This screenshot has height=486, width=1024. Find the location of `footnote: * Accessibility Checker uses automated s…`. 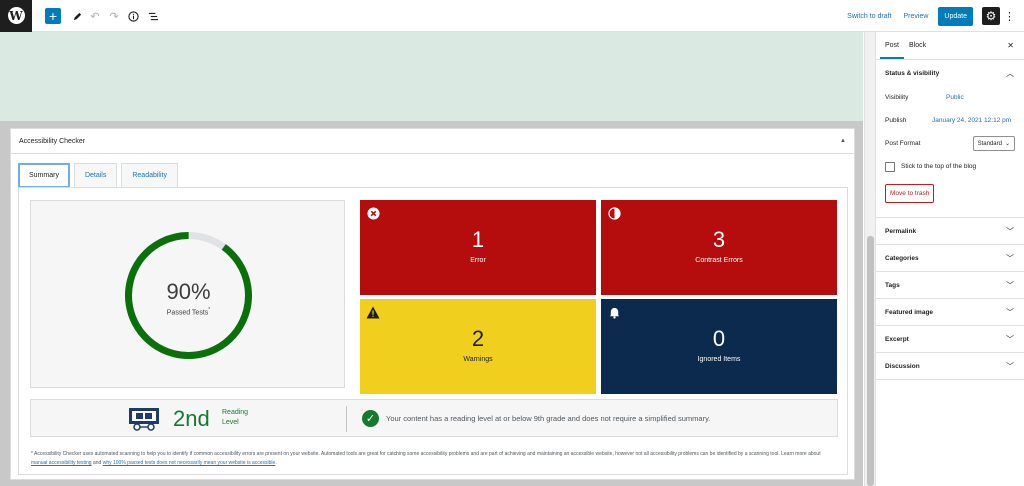

footnote: * Accessibility Checker uses automated s… is located at coordinates (426, 458).